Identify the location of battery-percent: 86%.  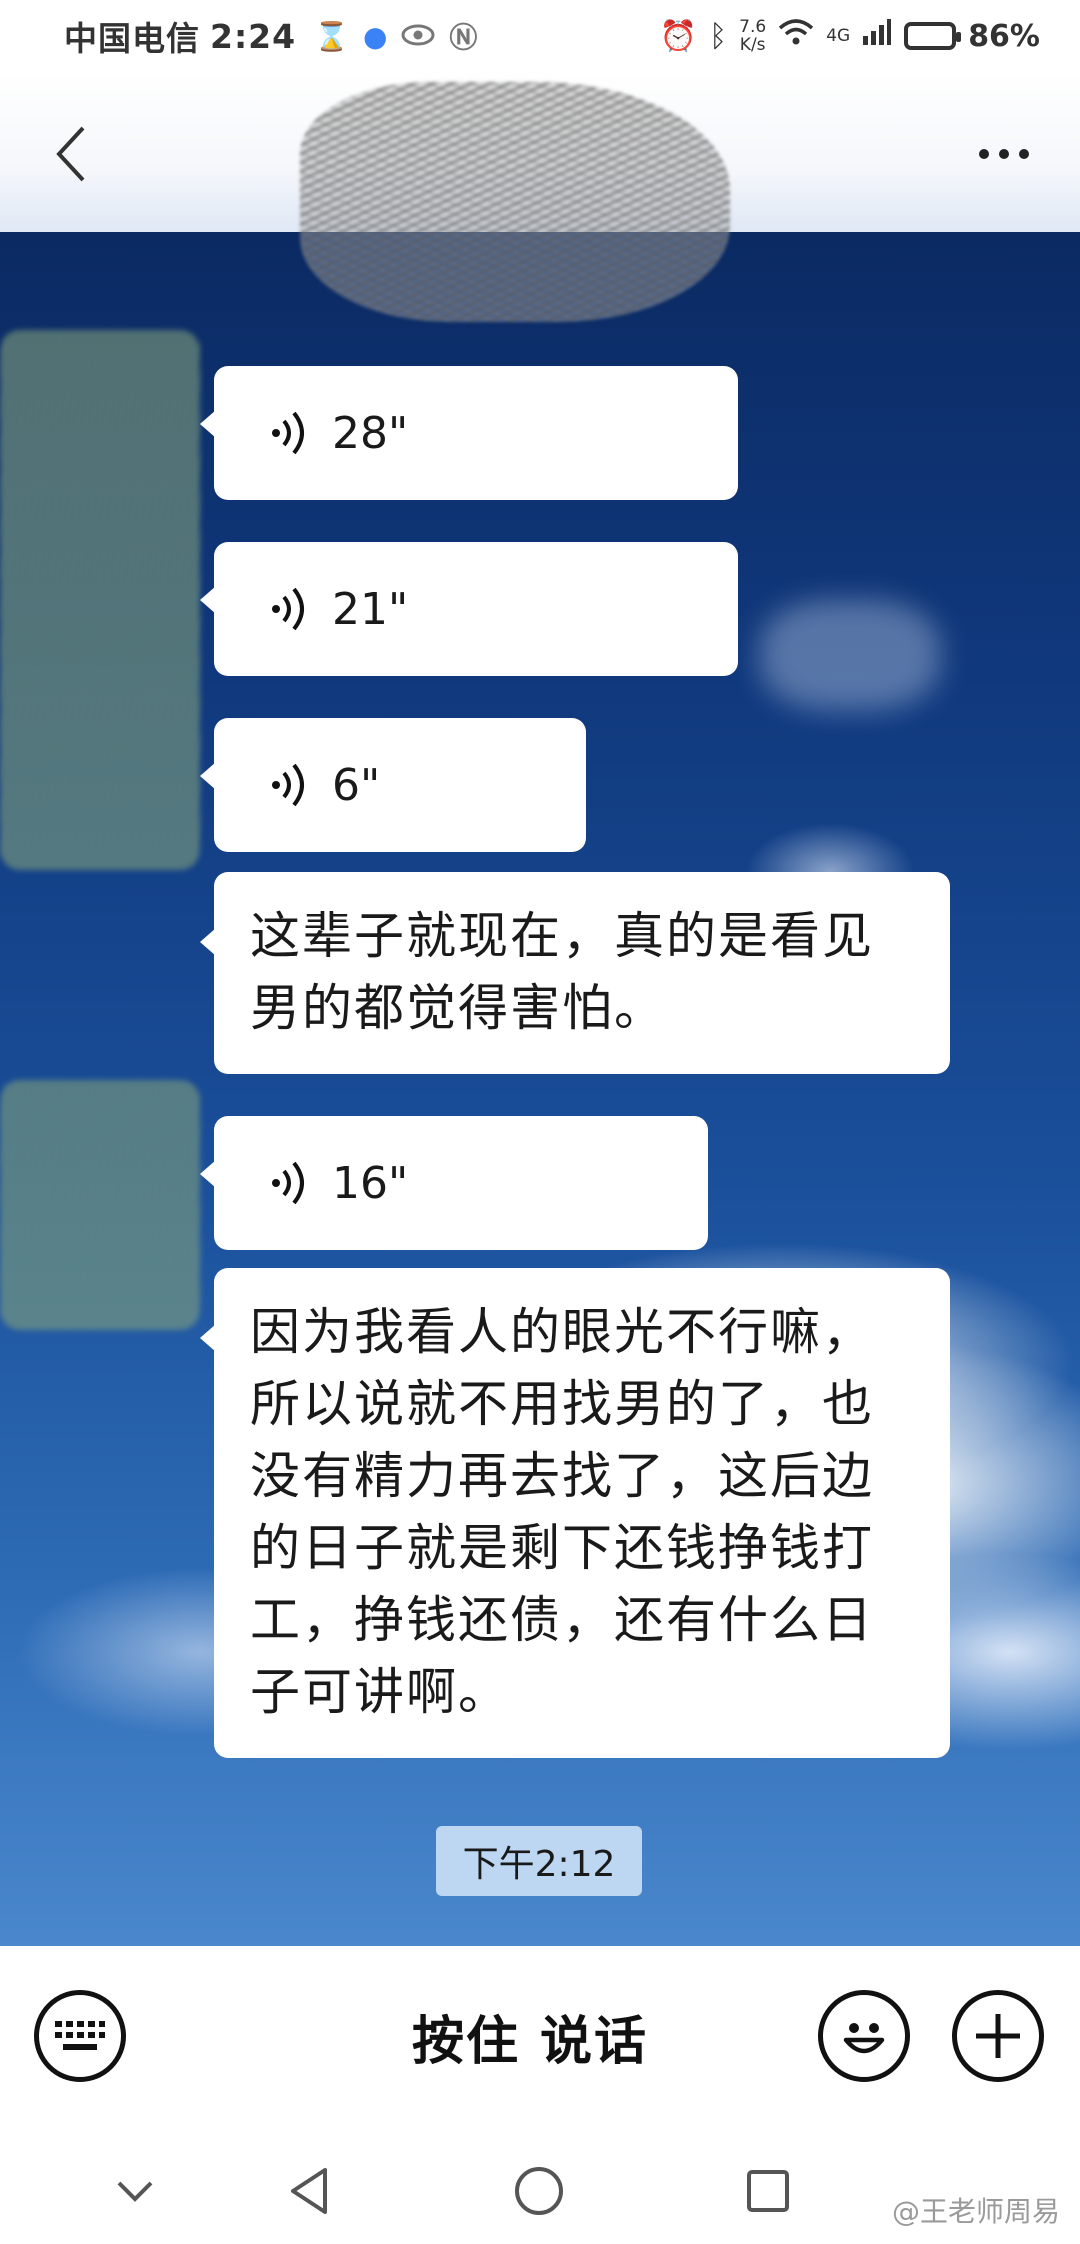
(1004, 36).